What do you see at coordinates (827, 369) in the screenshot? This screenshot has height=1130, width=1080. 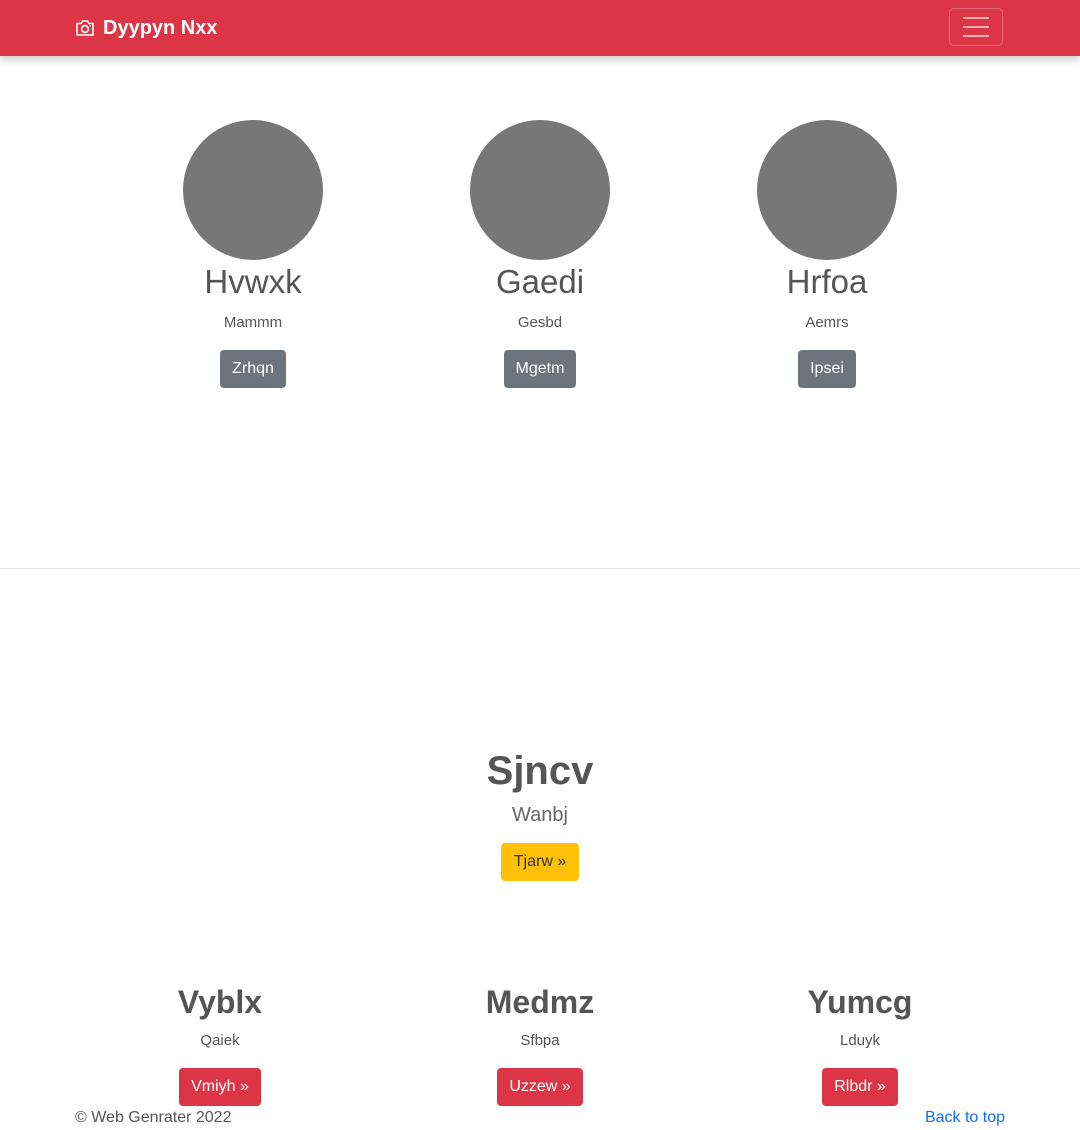 I see `team-member-button: Ipsei` at bounding box center [827, 369].